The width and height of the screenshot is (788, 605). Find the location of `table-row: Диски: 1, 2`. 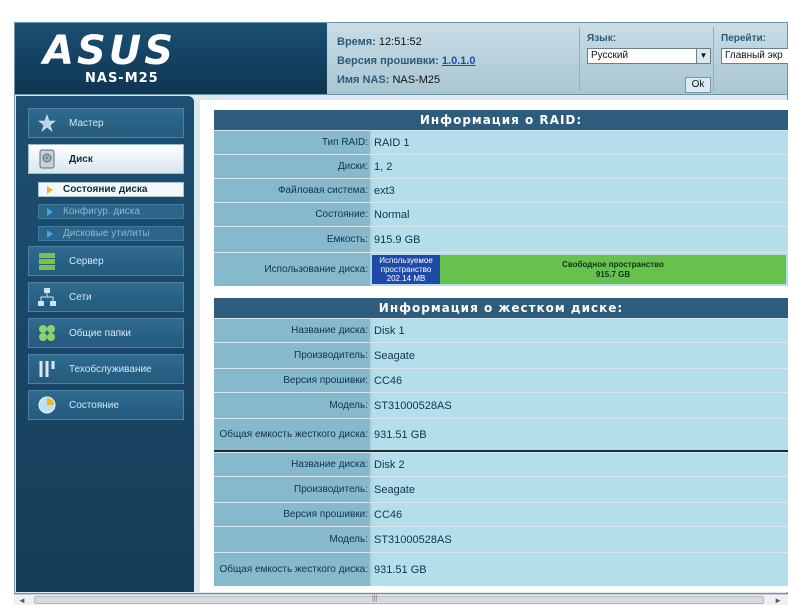

table-row: Диски: 1, 2 is located at coordinates (501, 166).